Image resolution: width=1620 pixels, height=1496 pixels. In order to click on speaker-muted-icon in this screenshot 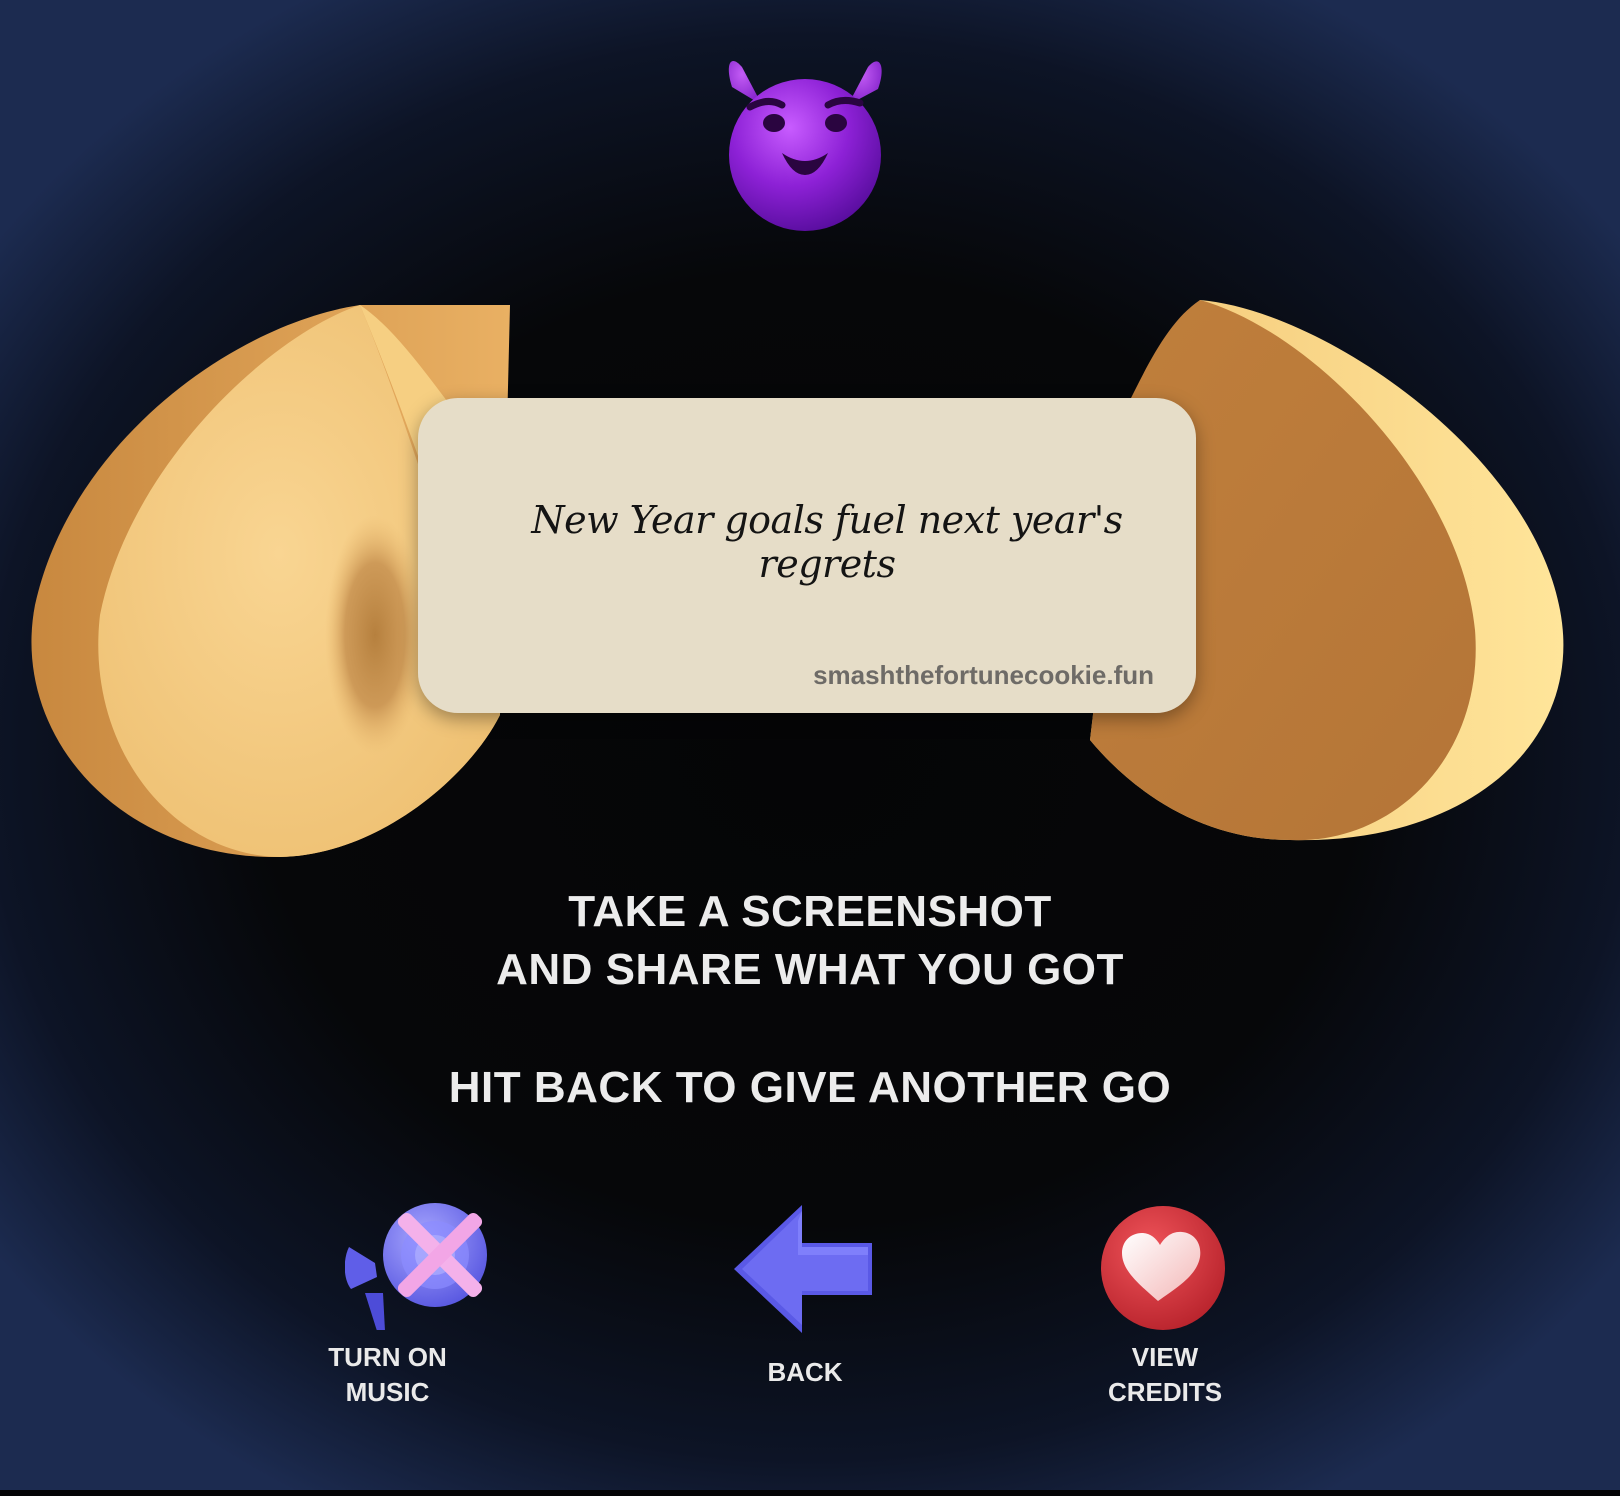, I will do `click(416, 1266)`.